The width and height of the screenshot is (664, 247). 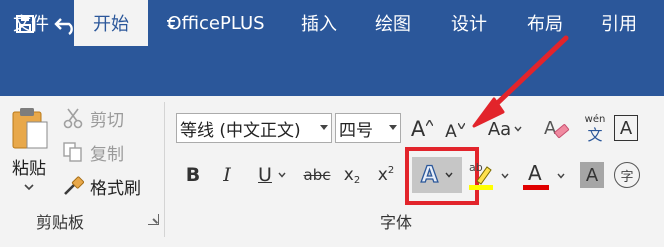 What do you see at coordinates (227, 175) in the screenshot?
I see `italic-button: I` at bounding box center [227, 175].